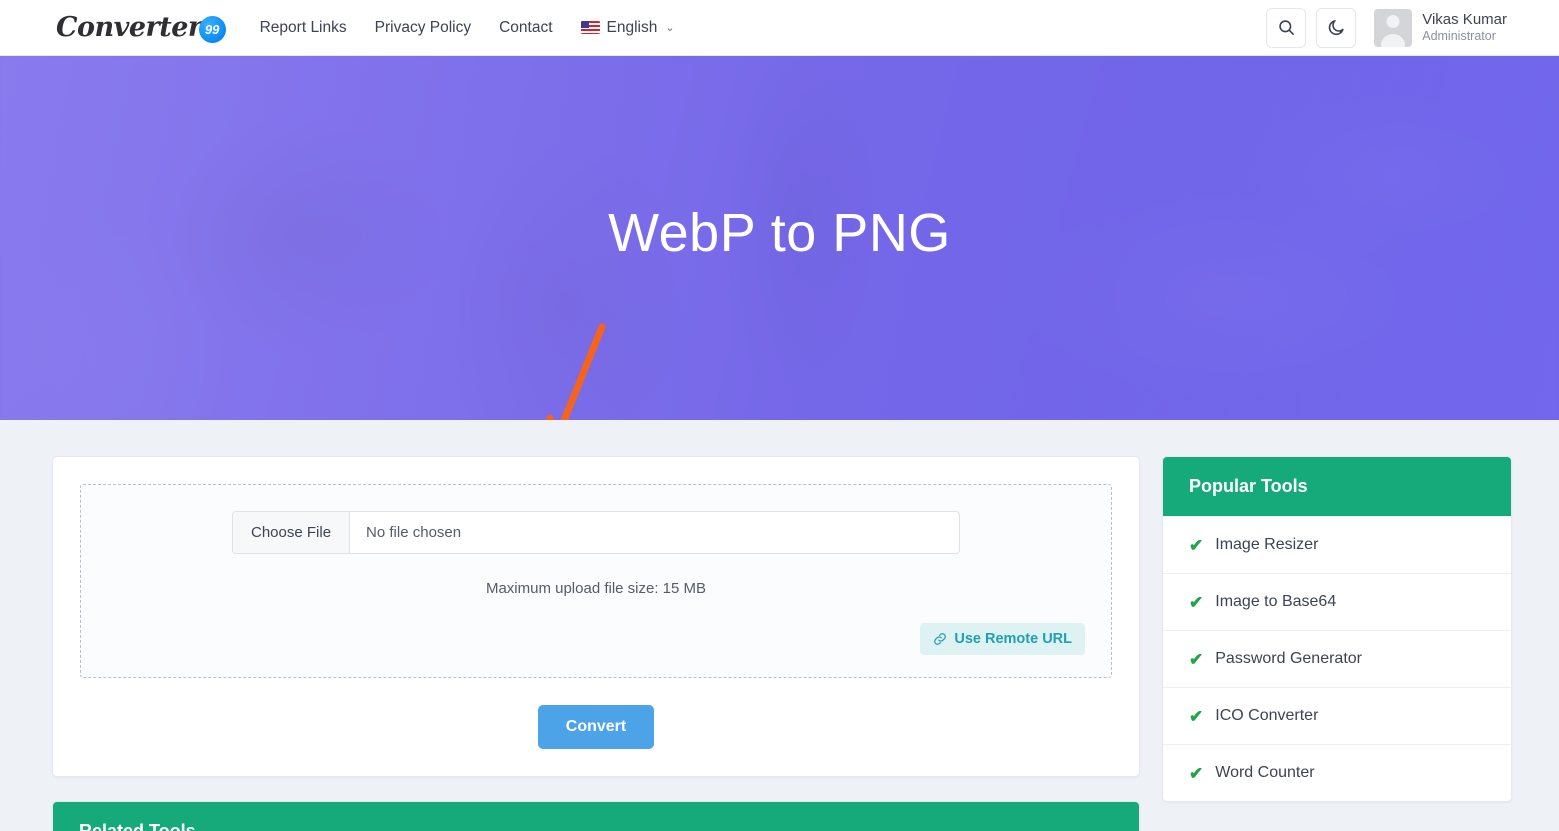 This screenshot has width=1559, height=831. Describe the element at coordinates (1464, 19) in the screenshot. I see `user-name: Vikas Kumar` at that location.